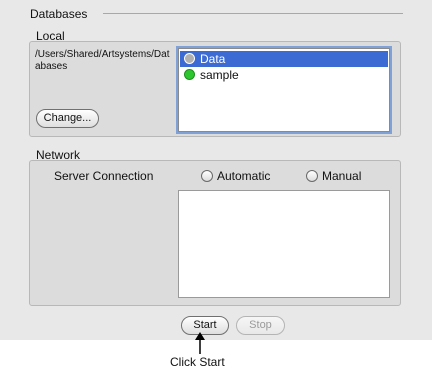 Image resolution: width=432 pixels, height=370 pixels. What do you see at coordinates (284, 75) in the screenshot?
I see `list-item-sample: sample` at bounding box center [284, 75].